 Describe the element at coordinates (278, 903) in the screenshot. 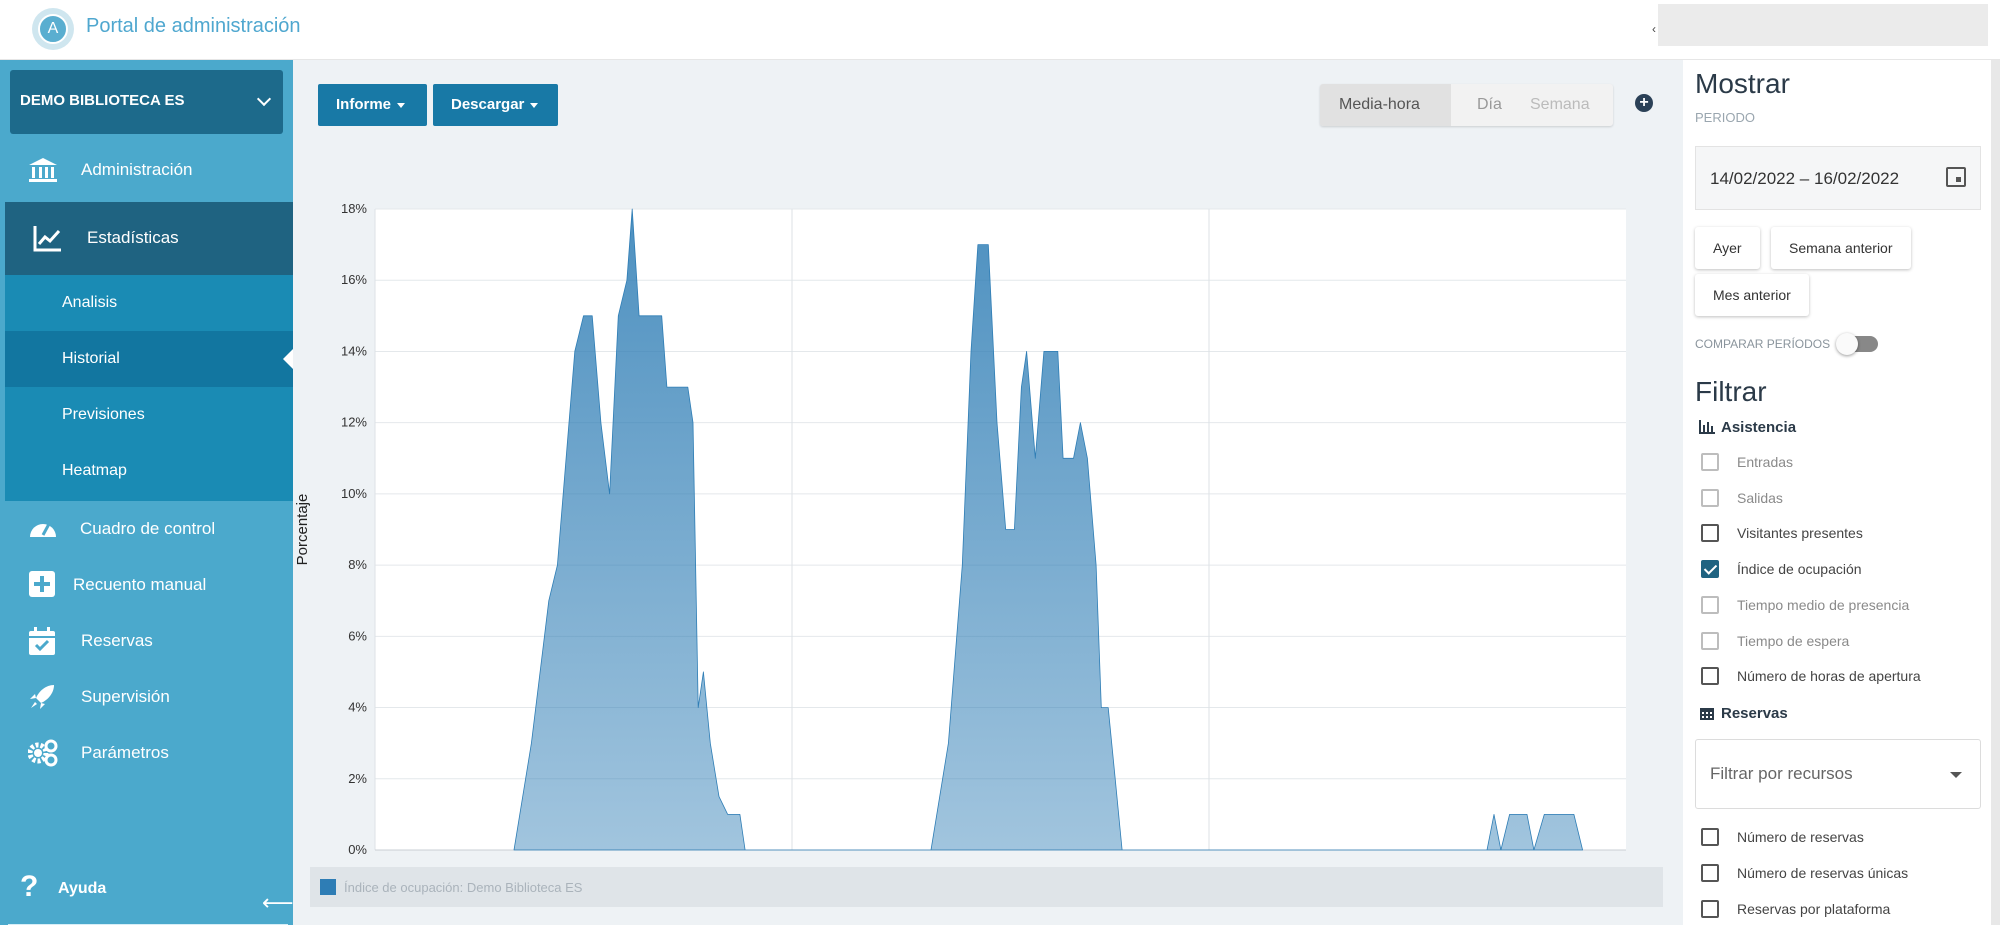

I see `collapse-sidebar-icon: ⟵` at that location.